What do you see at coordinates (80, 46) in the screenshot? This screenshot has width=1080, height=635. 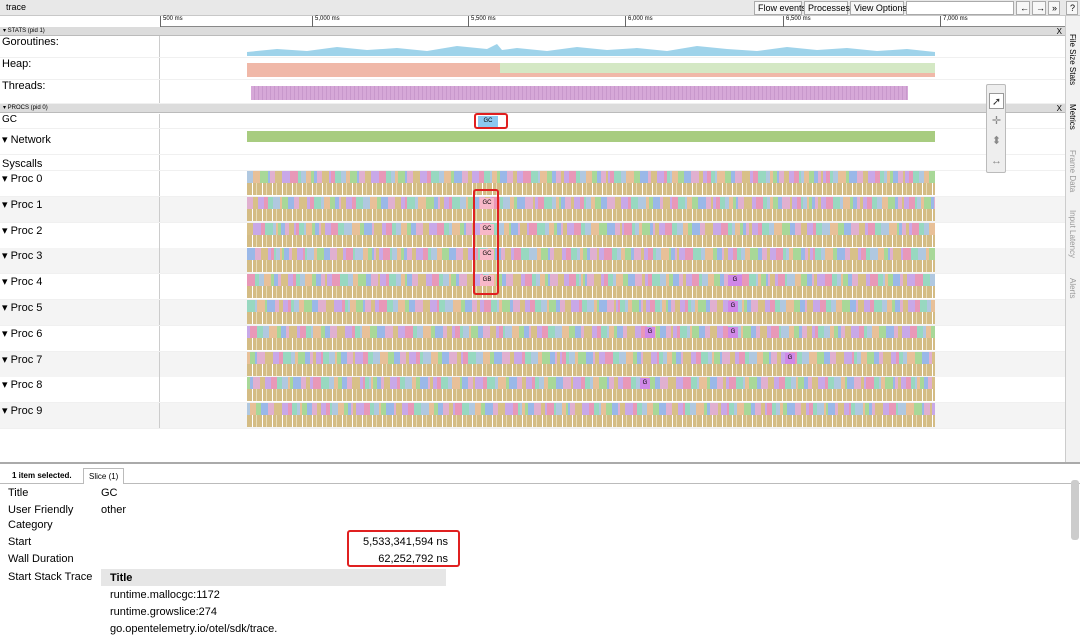 I see `goroutines-label: Goroutines:` at bounding box center [80, 46].